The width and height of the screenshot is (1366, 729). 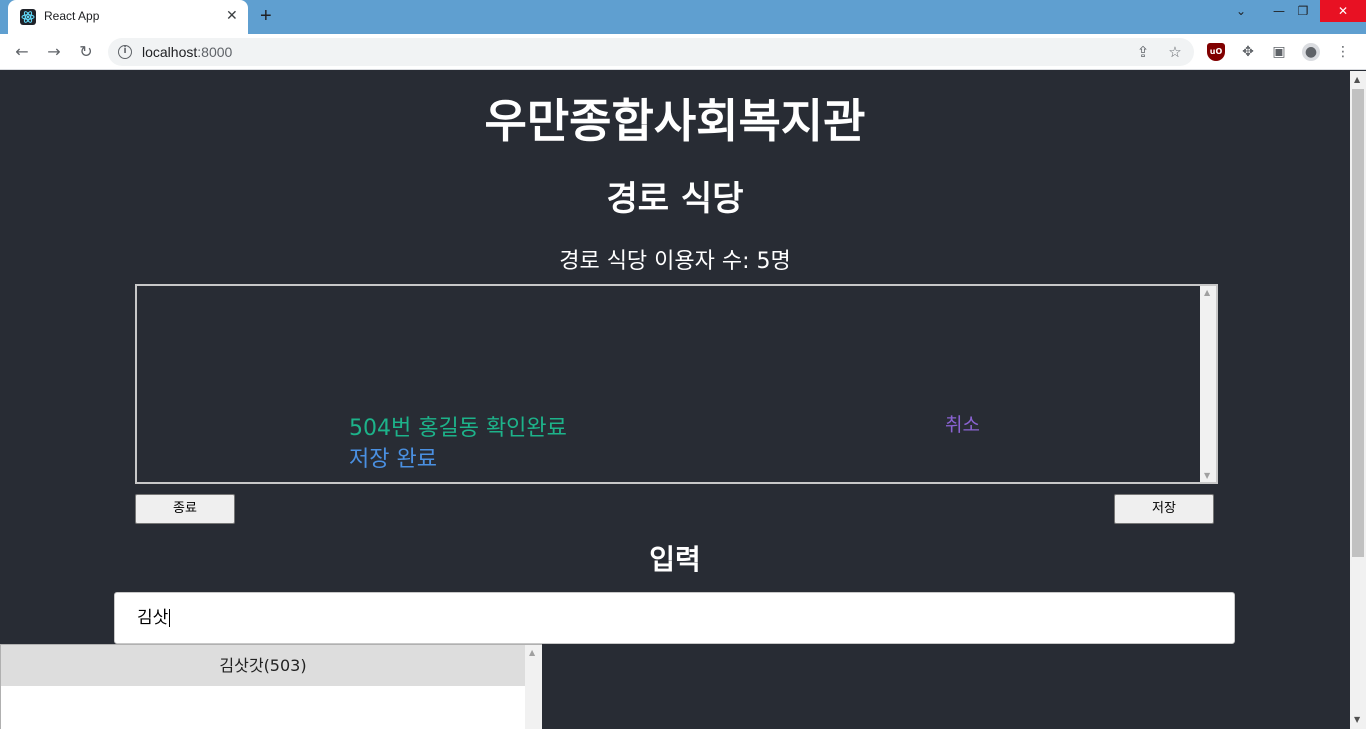 What do you see at coordinates (263, 665) in the screenshot?
I see `suggestion-item: 김삿갓(503)` at bounding box center [263, 665].